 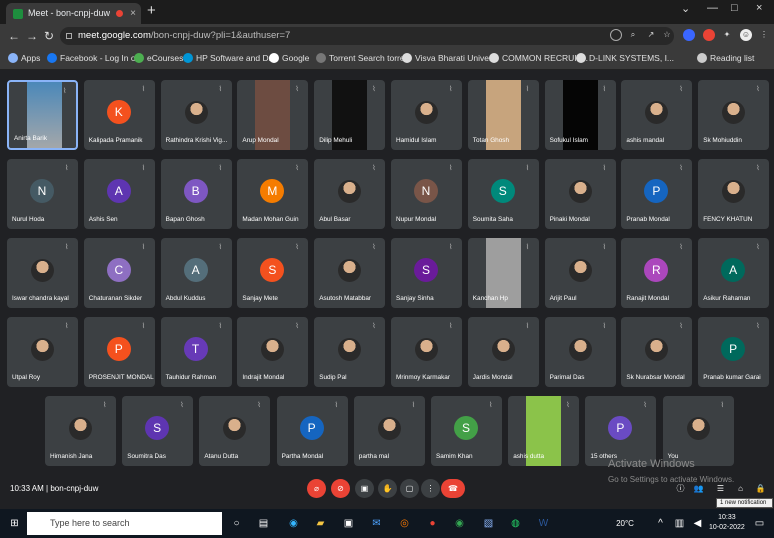 What do you see at coordinates (42, 352) in the screenshot?
I see `participant-tile: ⌇ Utpal Roy` at bounding box center [42, 352].